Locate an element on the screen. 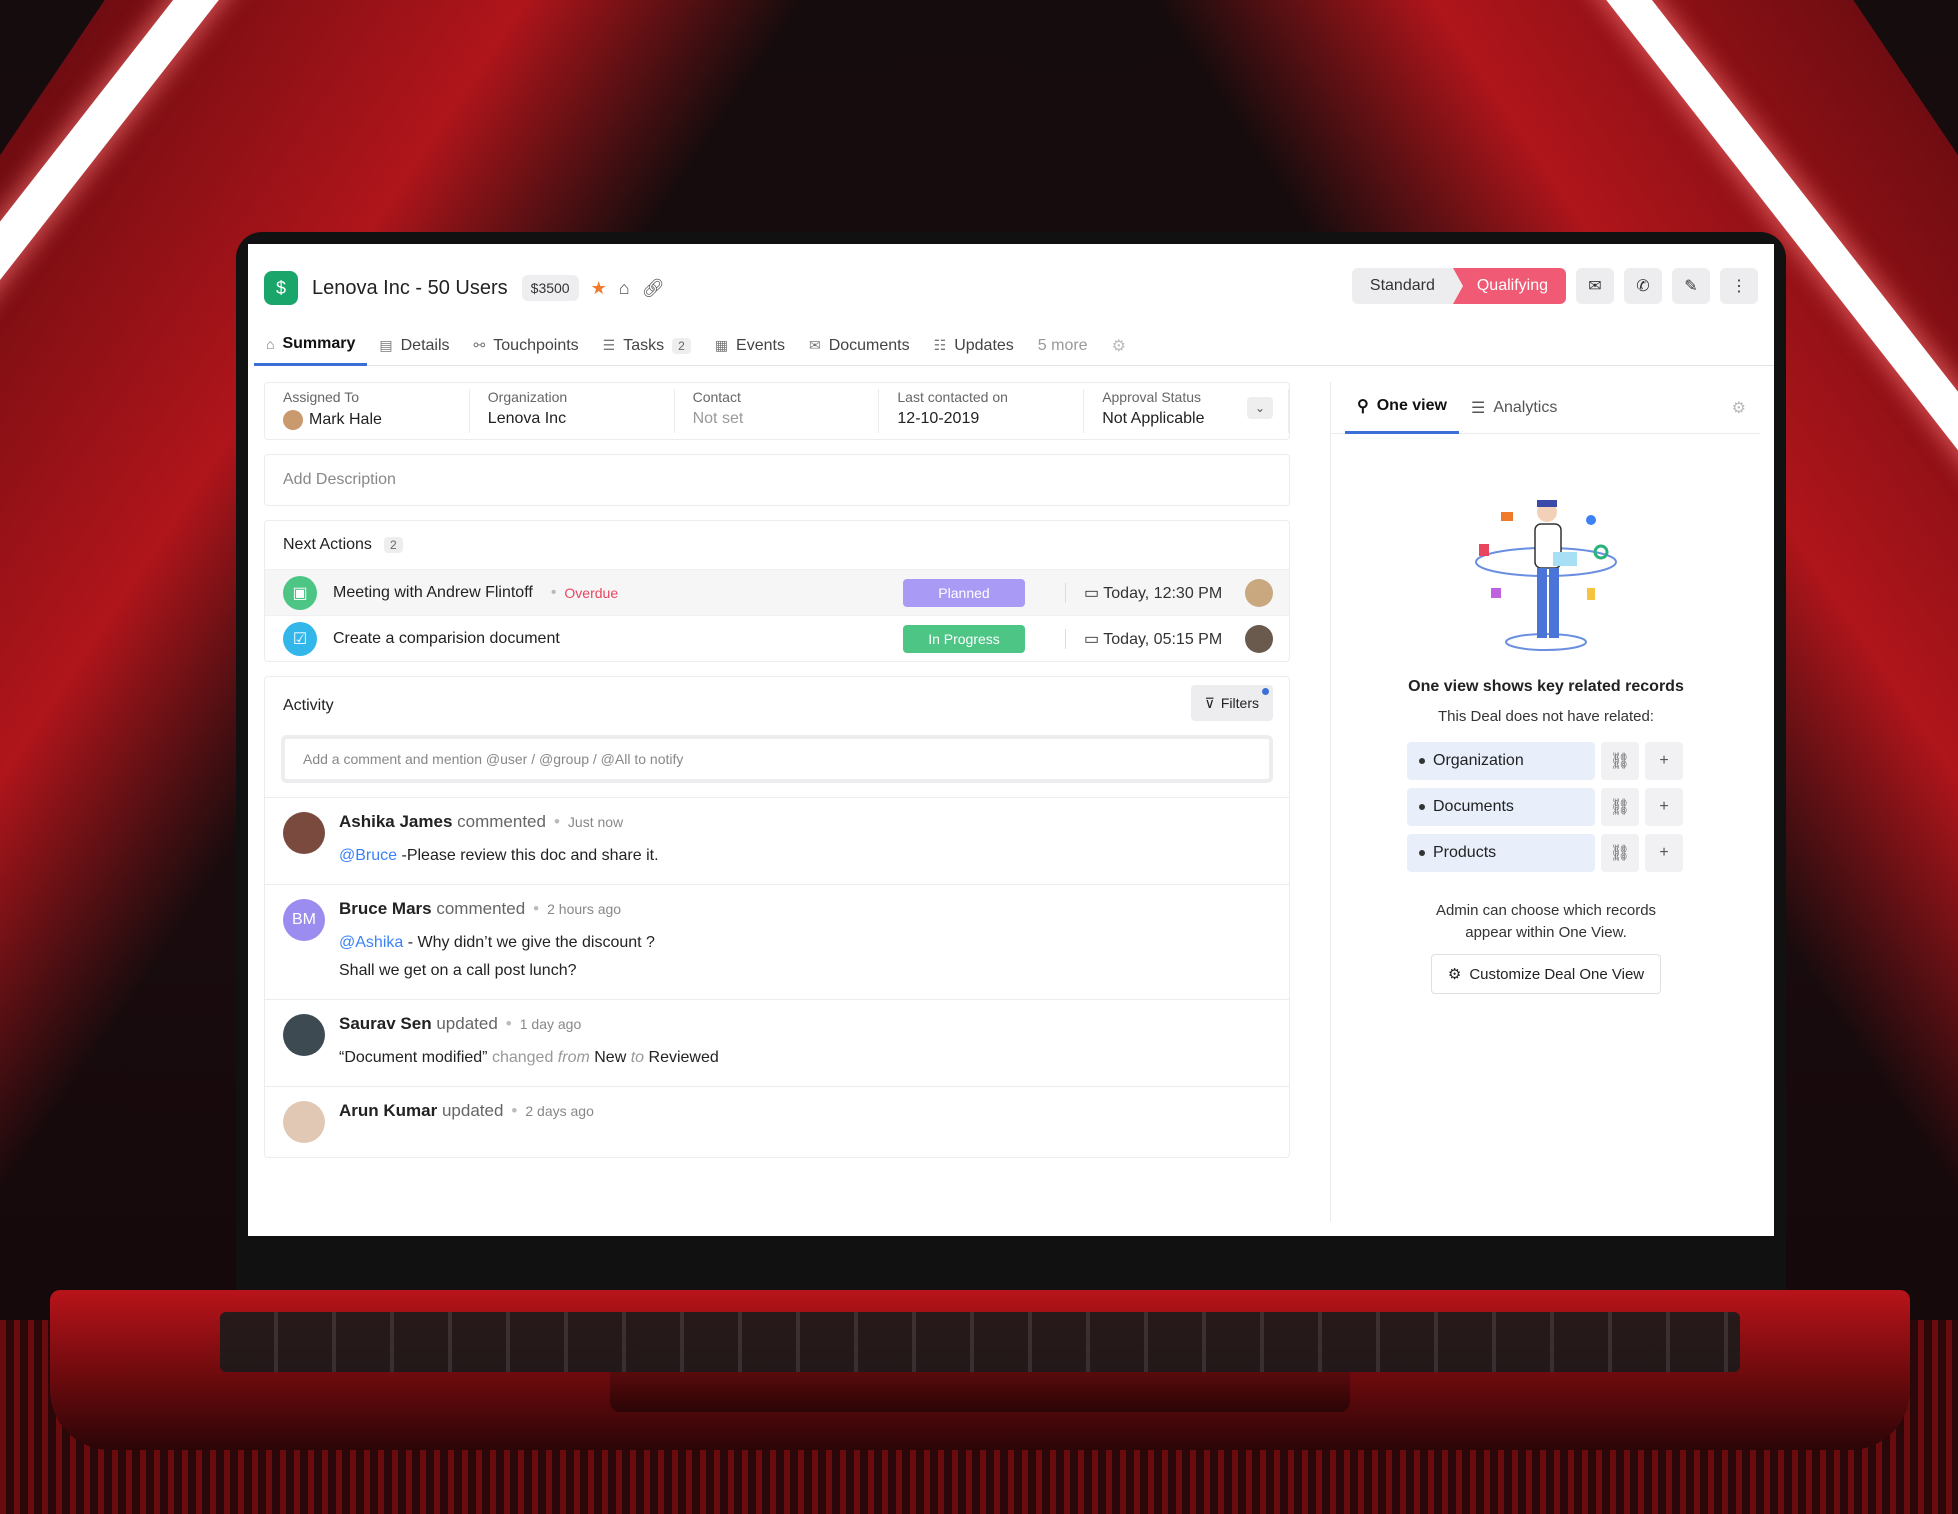  tab-documents: ✉ Documents is located at coordinates (859, 346).